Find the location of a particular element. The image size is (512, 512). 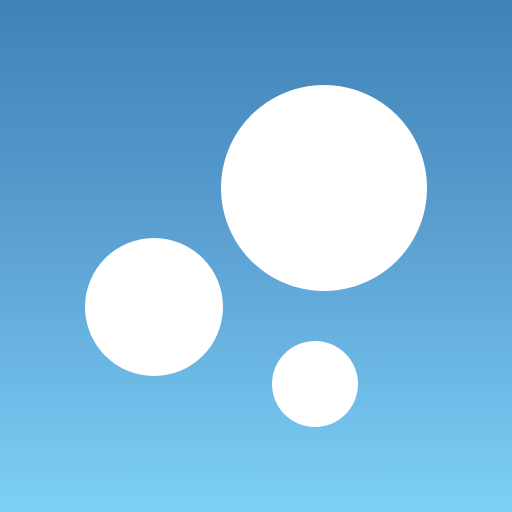

medium-bubble-icon is located at coordinates (154, 307).